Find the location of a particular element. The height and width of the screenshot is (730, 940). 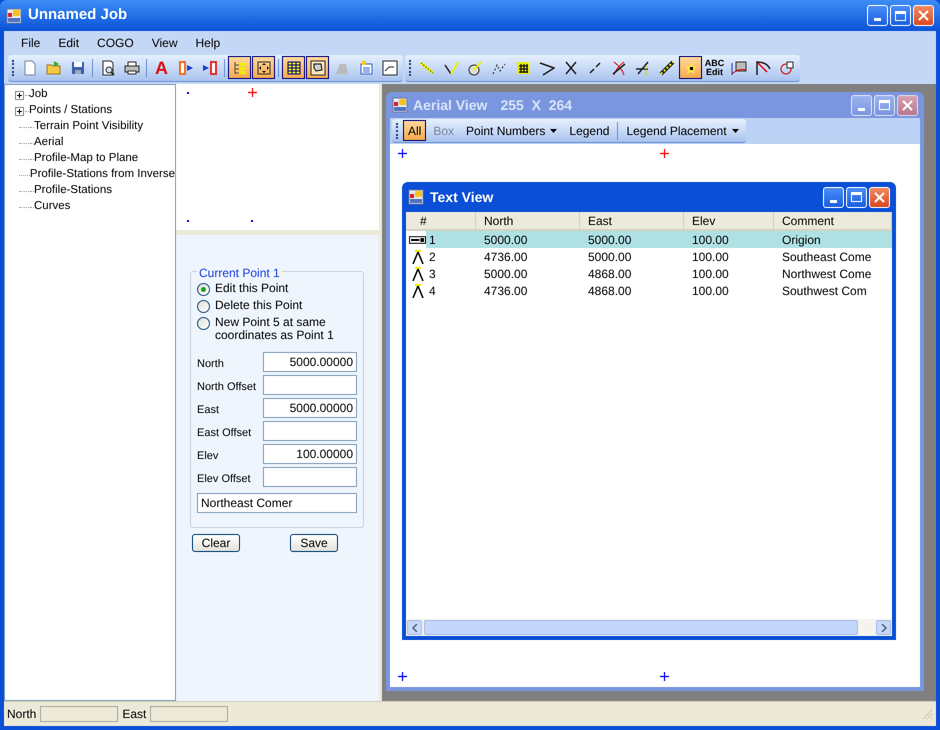

menu-item: COGO is located at coordinates (115, 43).